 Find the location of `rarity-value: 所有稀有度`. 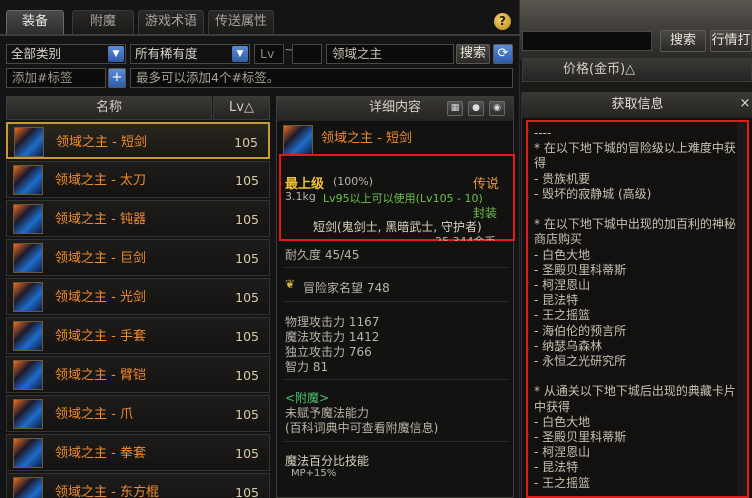

rarity-value: 所有稀有度 is located at coordinates (166, 53).